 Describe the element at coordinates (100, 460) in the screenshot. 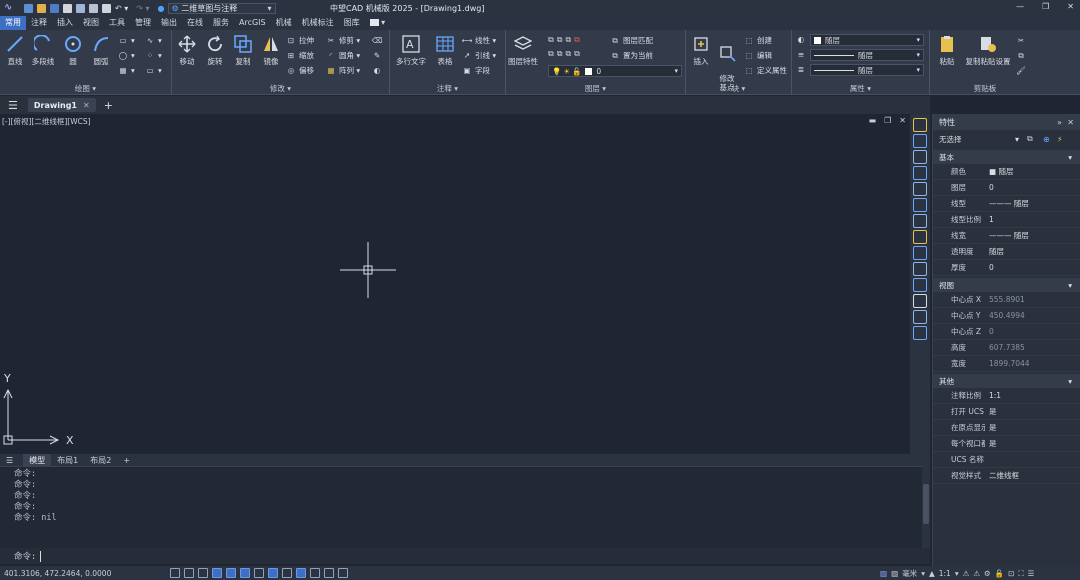

I see `layout-tab-2: 布局2` at that location.